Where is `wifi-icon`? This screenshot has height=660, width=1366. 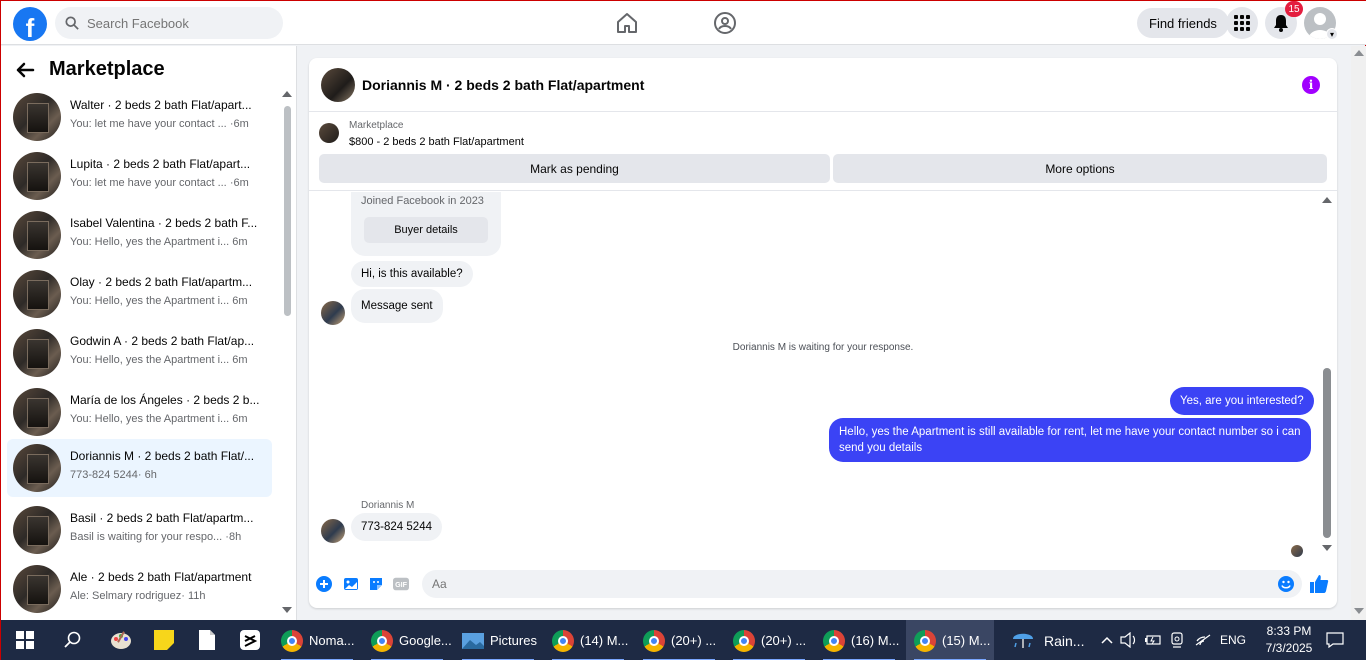
wifi-icon is located at coordinates (1203, 640).